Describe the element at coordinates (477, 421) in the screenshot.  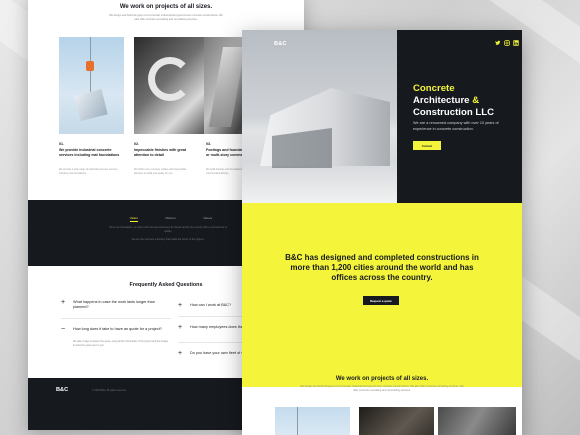
I see `project-thumbnail-structure` at that location.